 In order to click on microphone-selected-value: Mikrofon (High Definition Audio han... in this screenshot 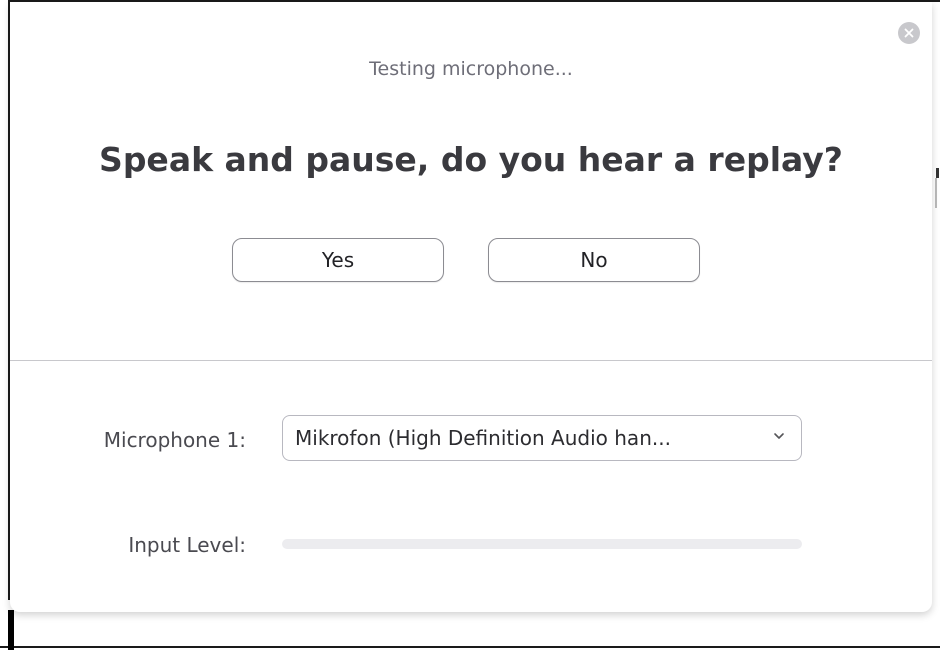, I will do `click(483, 438)`.